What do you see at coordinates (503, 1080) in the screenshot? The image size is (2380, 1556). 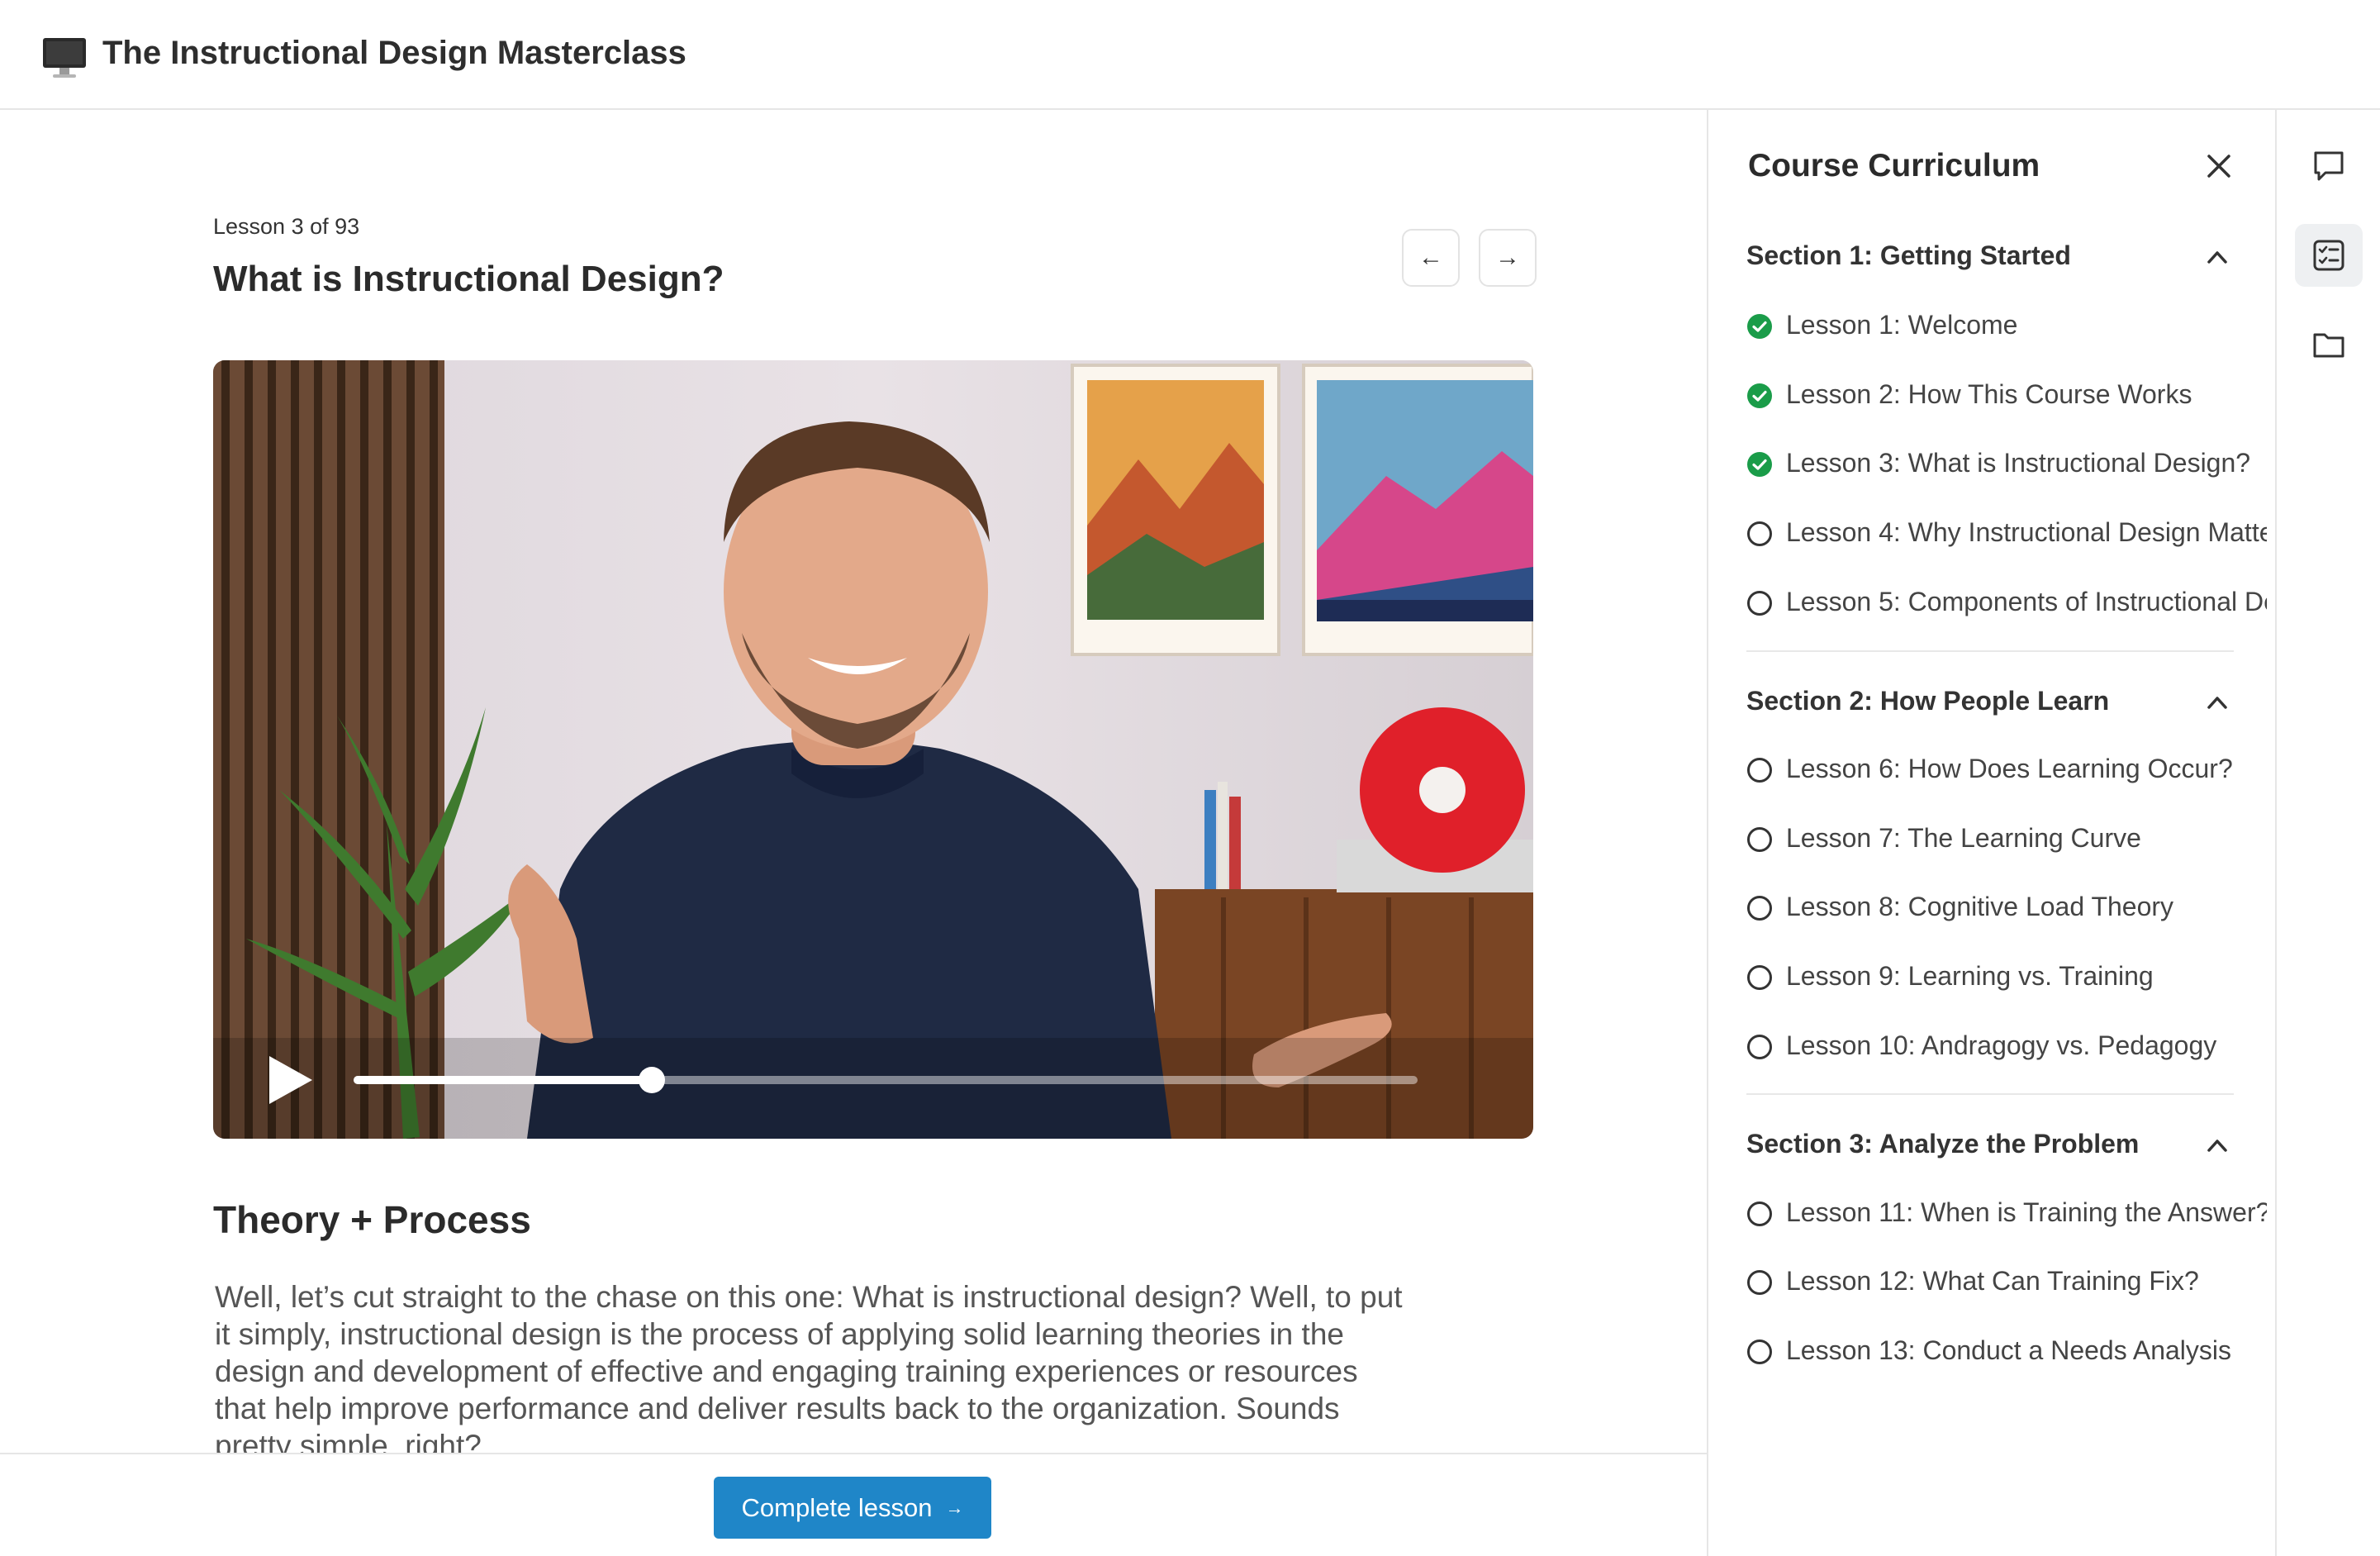 I see `video-progress-fill` at bounding box center [503, 1080].